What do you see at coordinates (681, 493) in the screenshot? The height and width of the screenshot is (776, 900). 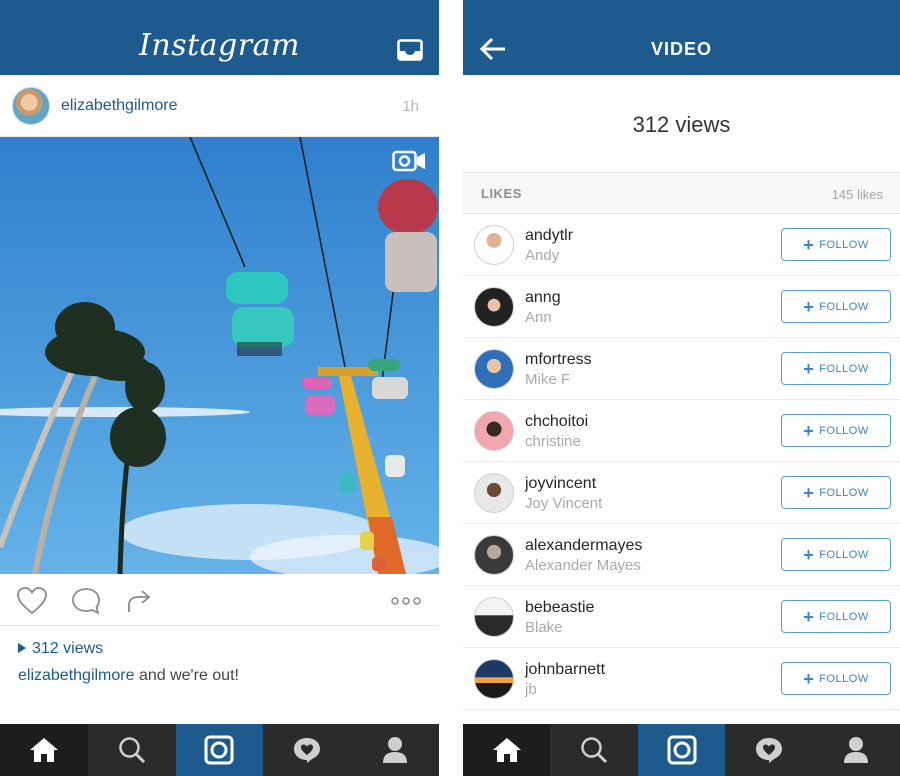 I see `list-item: joyvincent Joy Vincent + FOLLOW` at bounding box center [681, 493].